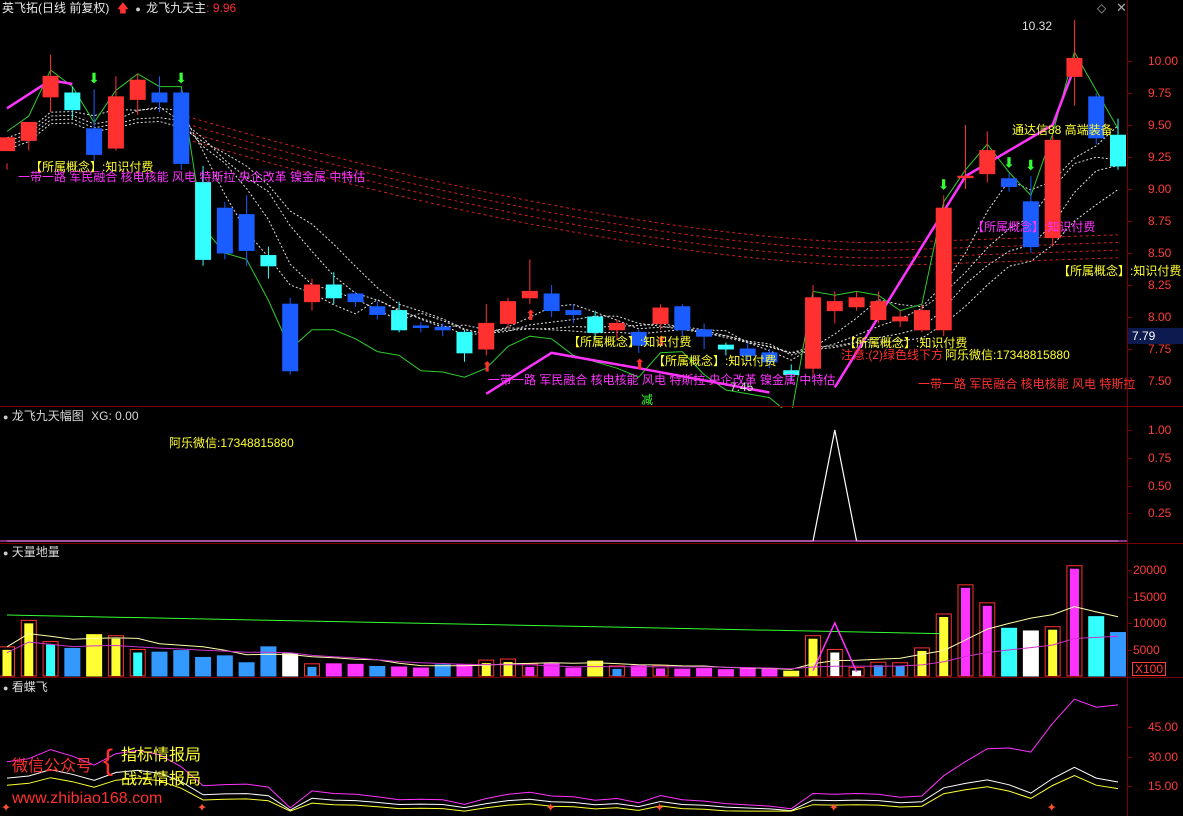 The width and height of the screenshot is (1183, 816). I want to click on volume-tick: 20000, so click(1150, 570).